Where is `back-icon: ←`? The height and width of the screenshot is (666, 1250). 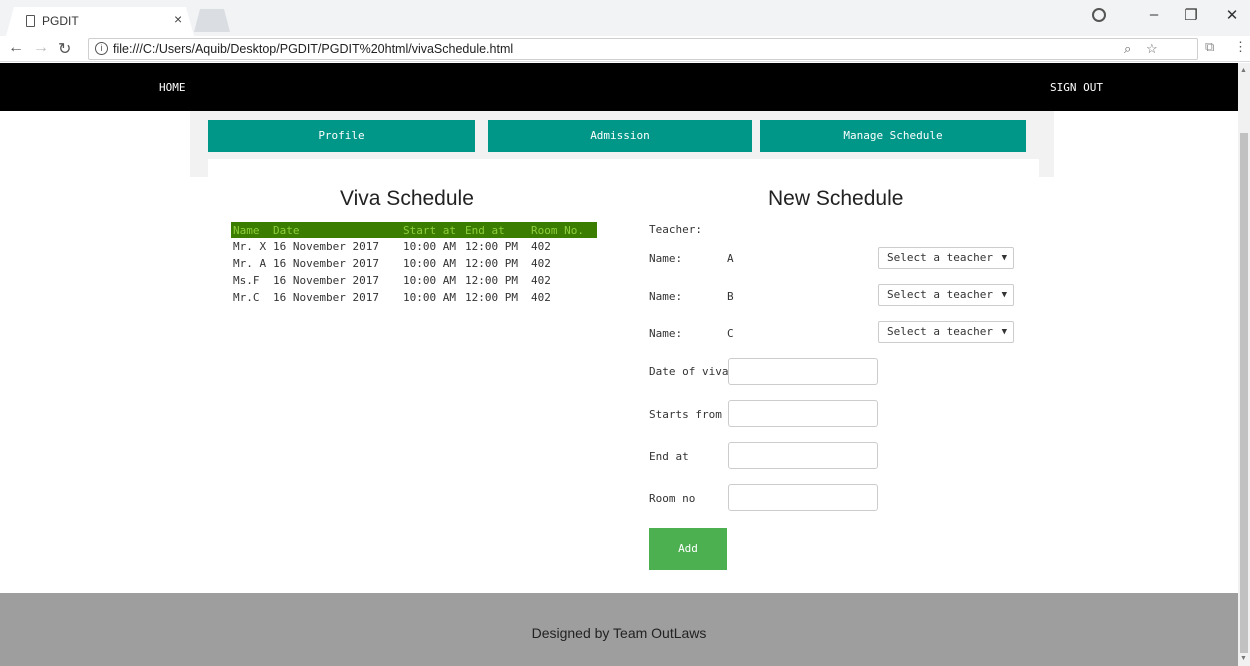
back-icon: ← is located at coordinates (16, 48).